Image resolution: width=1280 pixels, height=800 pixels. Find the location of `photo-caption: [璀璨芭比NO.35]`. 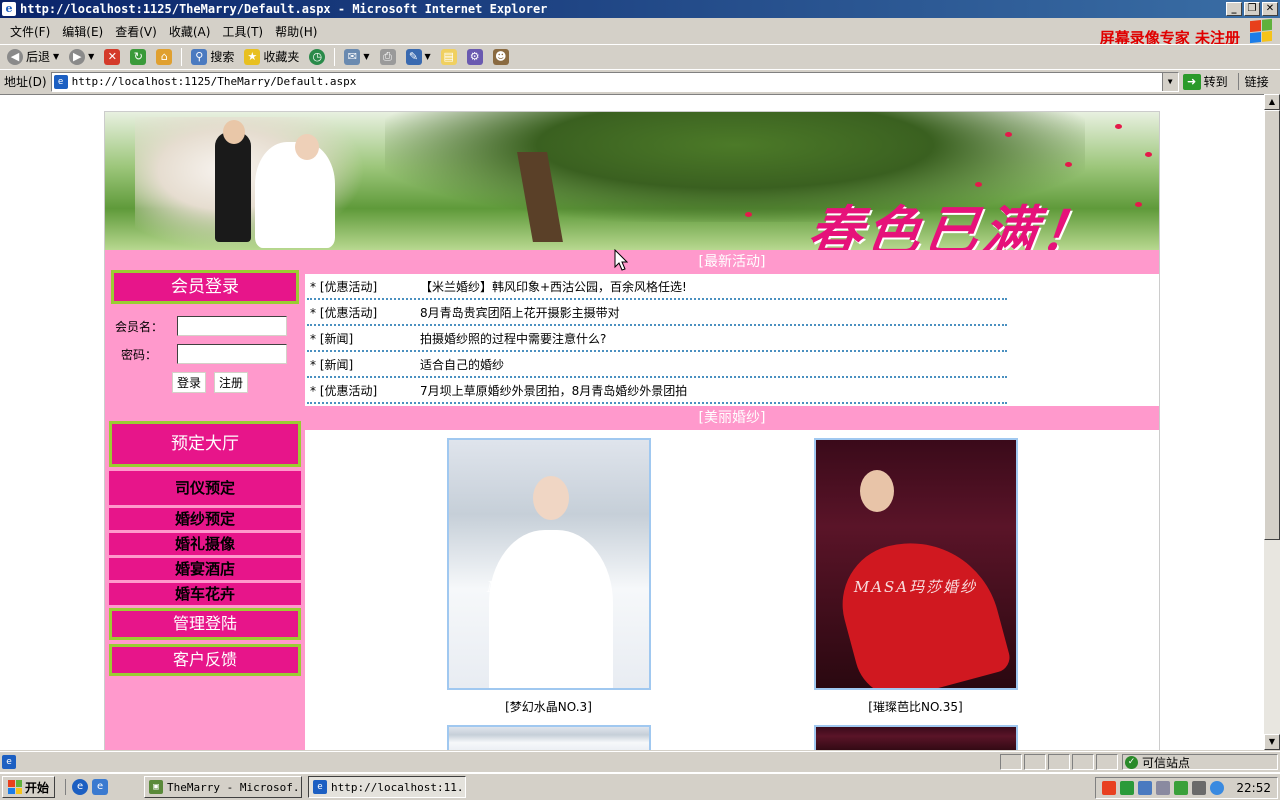

photo-caption: [璀璨芭比NO.35] is located at coordinates (916, 706).